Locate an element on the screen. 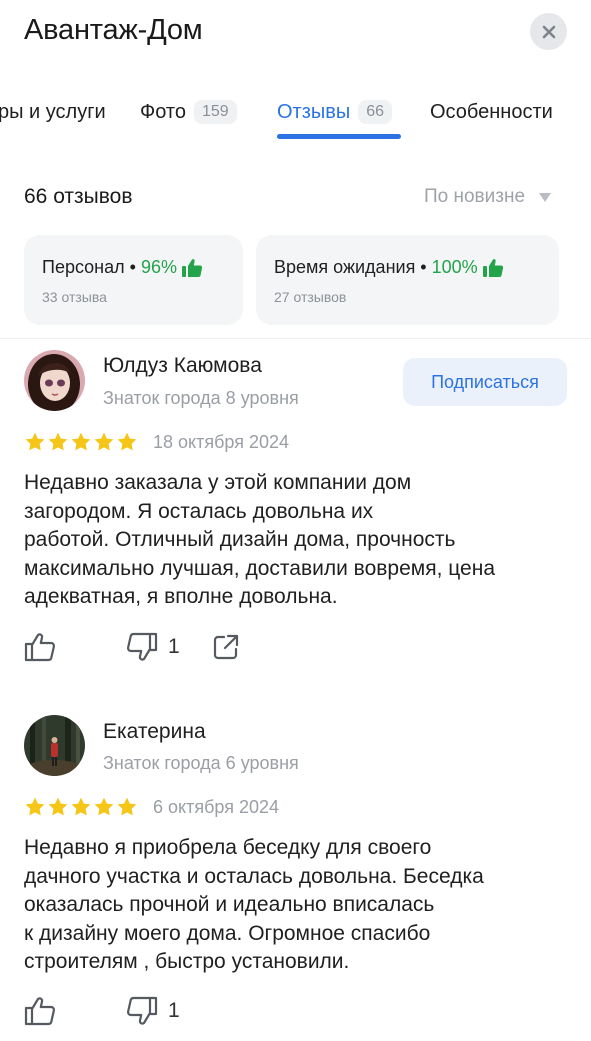 This screenshot has width=591, height=1041. review-text-line: оказалась прочной и идеально вписалась is located at coordinates (229, 904).